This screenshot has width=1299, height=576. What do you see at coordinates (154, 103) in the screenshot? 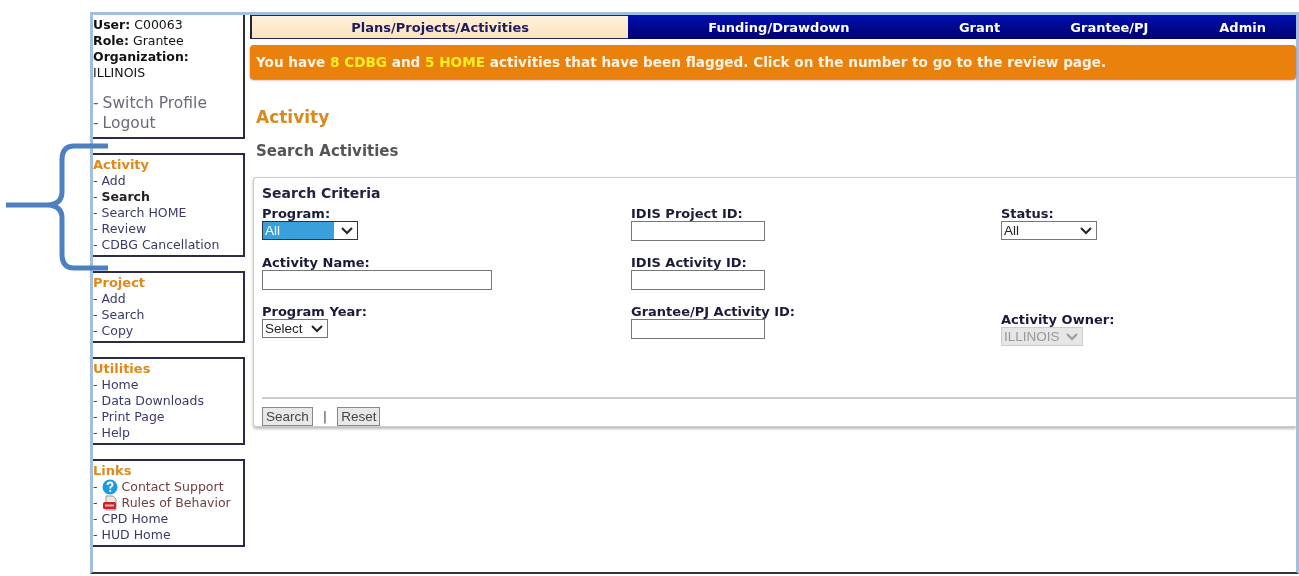
I see `profile-link: Switch Profile` at bounding box center [154, 103].